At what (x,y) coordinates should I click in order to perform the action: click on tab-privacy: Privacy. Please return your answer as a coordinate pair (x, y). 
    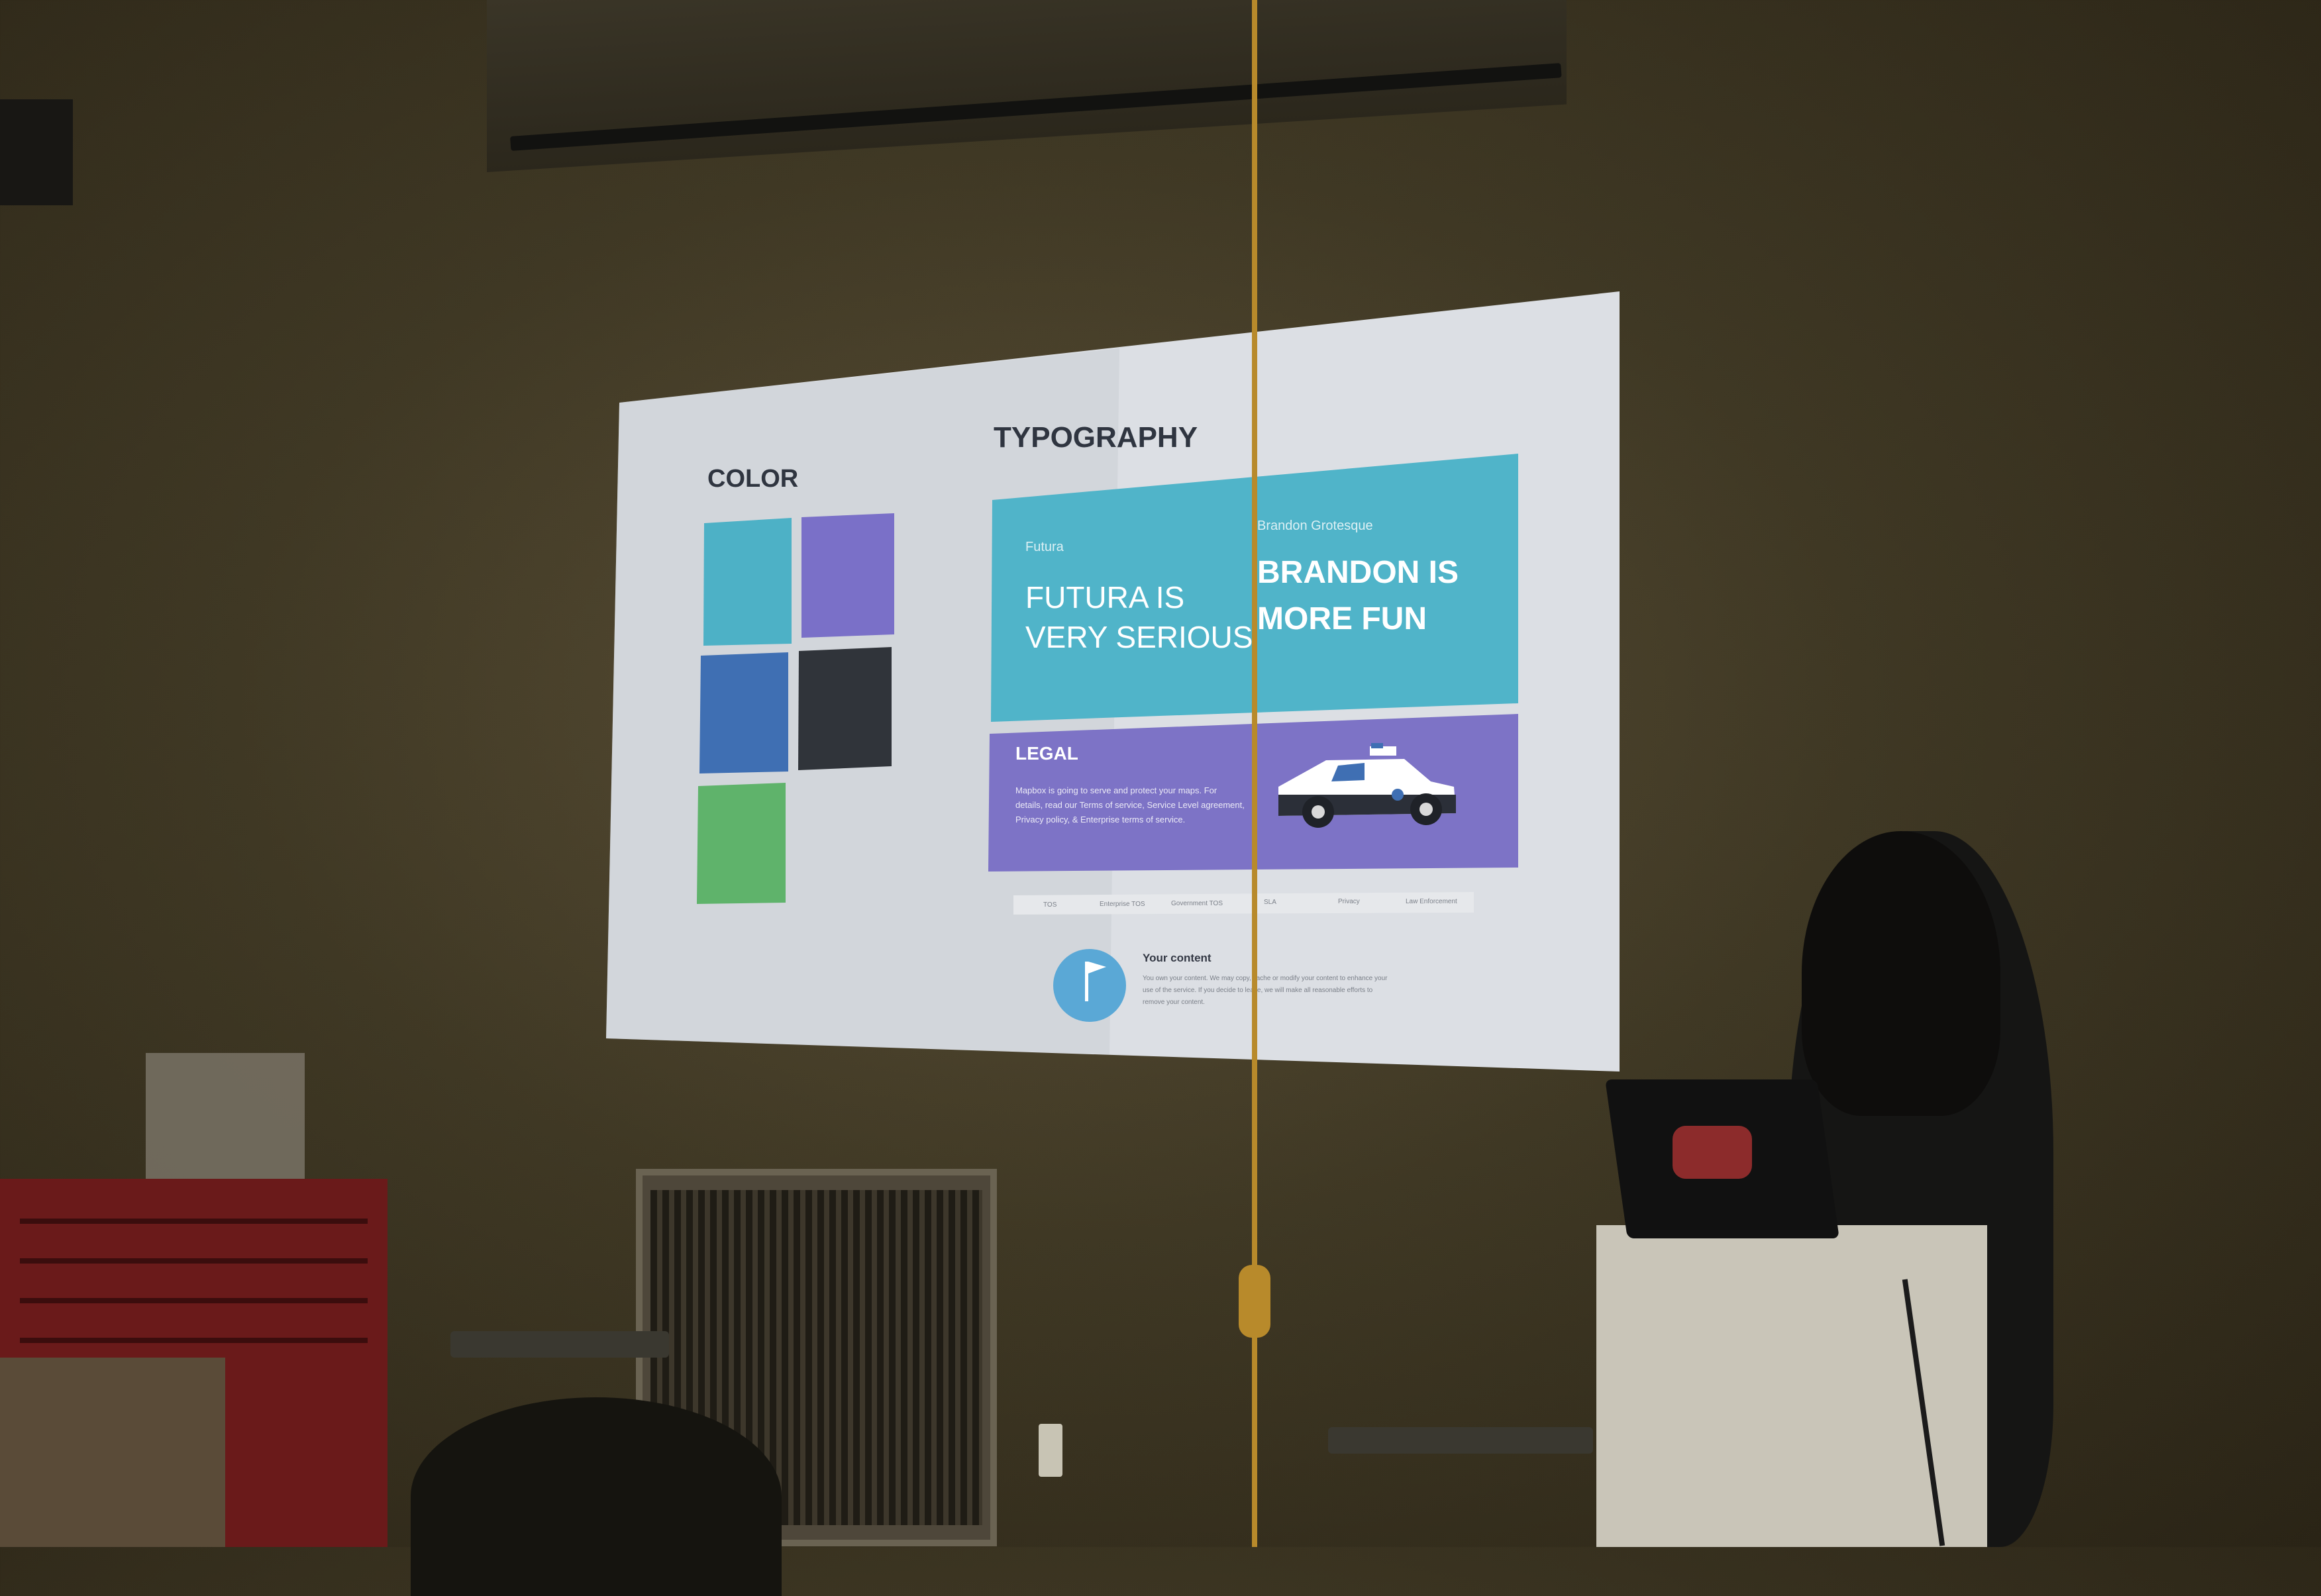
    Looking at the image, I should click on (1349, 901).